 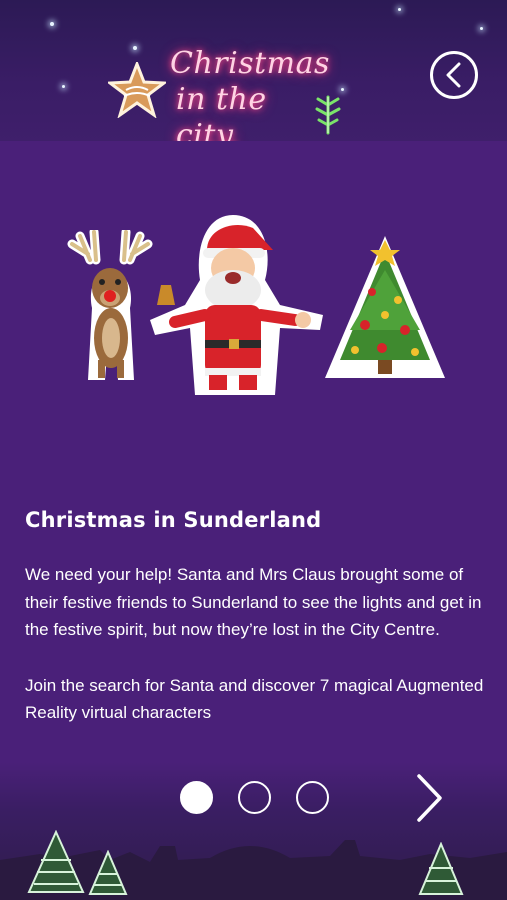 What do you see at coordinates (385, 307) in the screenshot?
I see `christmas-tree-image` at bounding box center [385, 307].